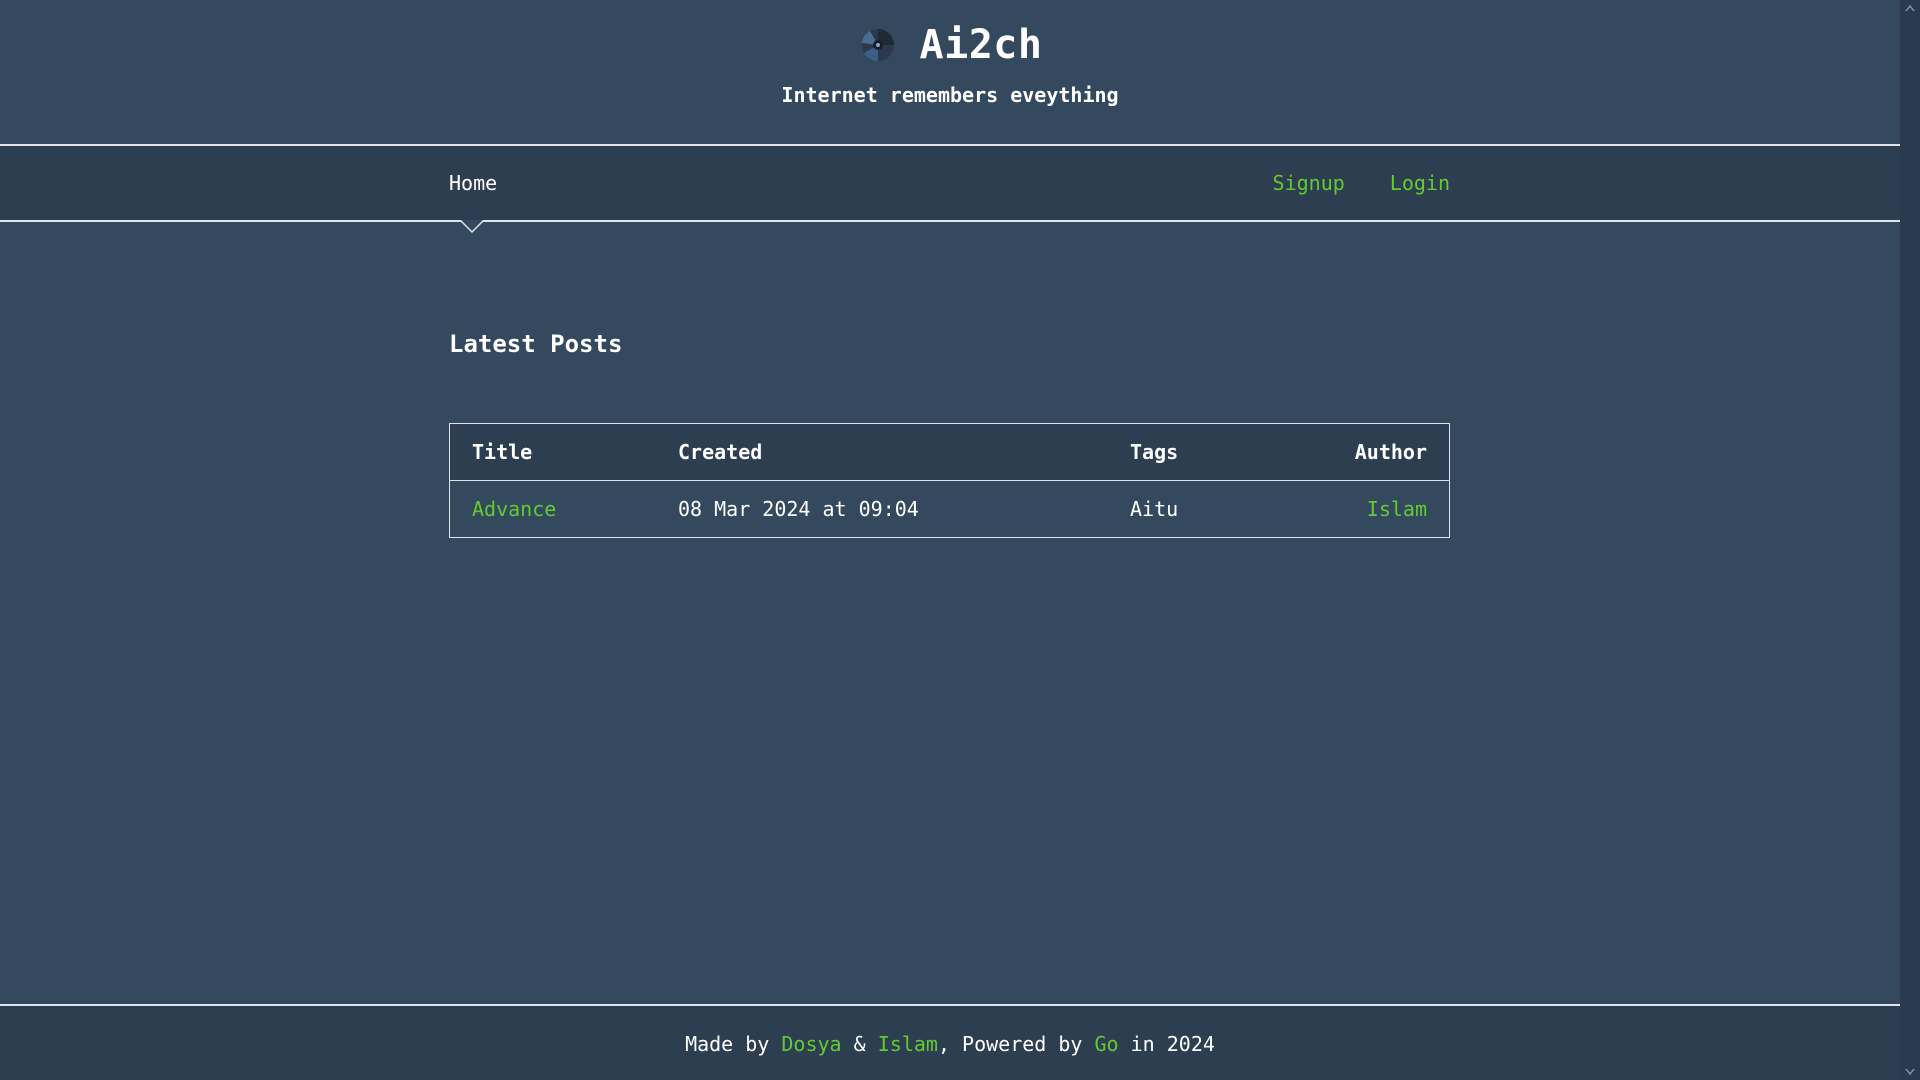  I want to click on footer-year-text: in 2024, so click(1166, 1044).